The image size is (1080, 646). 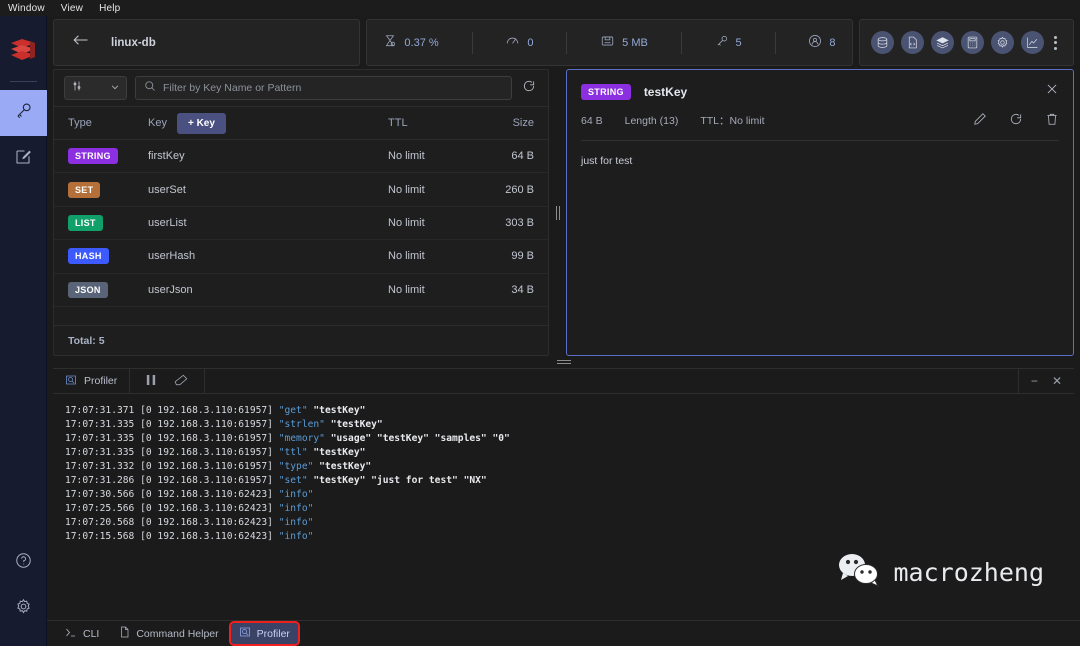 I want to click on stat-keys: 5, so click(x=728, y=42).